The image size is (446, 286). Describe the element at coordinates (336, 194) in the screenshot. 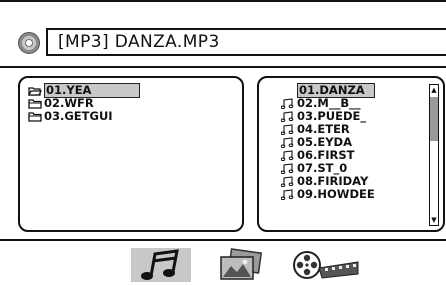

I see `file-label: 09.HOWDEE` at that location.